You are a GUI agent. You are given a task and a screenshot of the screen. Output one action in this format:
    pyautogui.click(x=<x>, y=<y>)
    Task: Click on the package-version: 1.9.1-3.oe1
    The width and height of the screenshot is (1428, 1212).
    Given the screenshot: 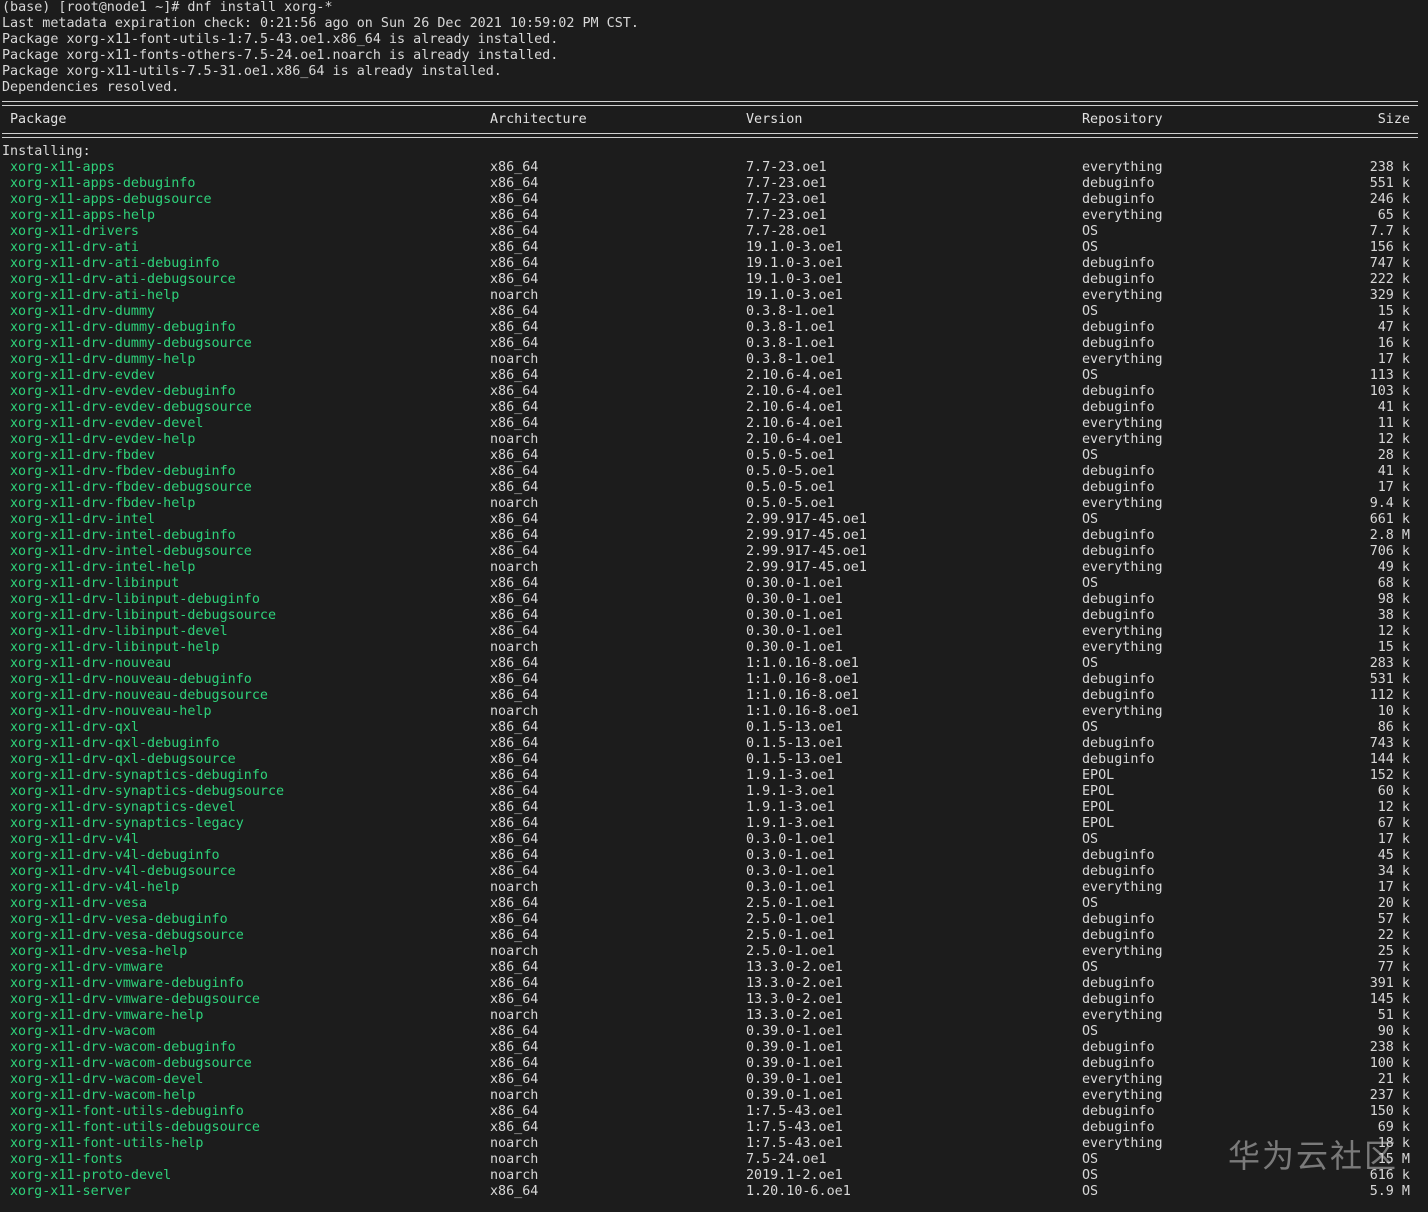 What is the action you would take?
    pyautogui.click(x=790, y=823)
    